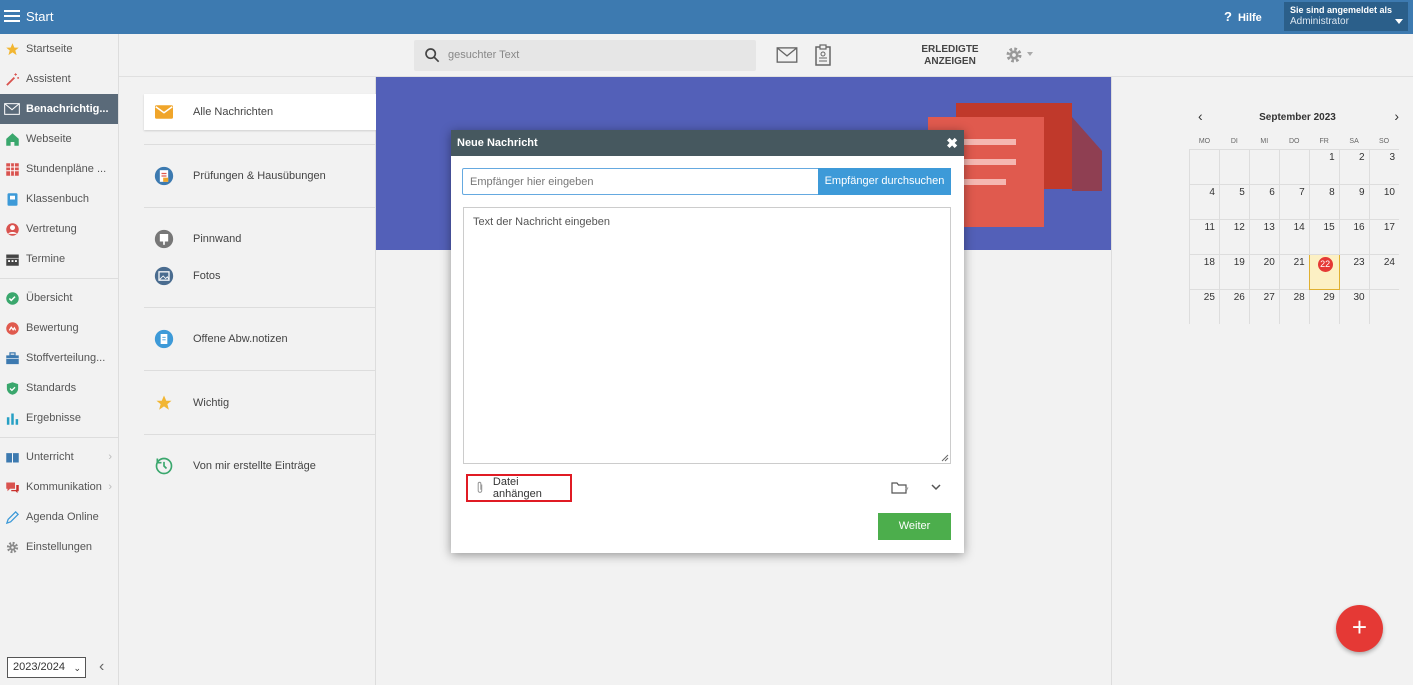 The width and height of the screenshot is (1413, 685). What do you see at coordinates (1204, 306) in the screenshot?
I see `calendar-day: 25` at bounding box center [1204, 306].